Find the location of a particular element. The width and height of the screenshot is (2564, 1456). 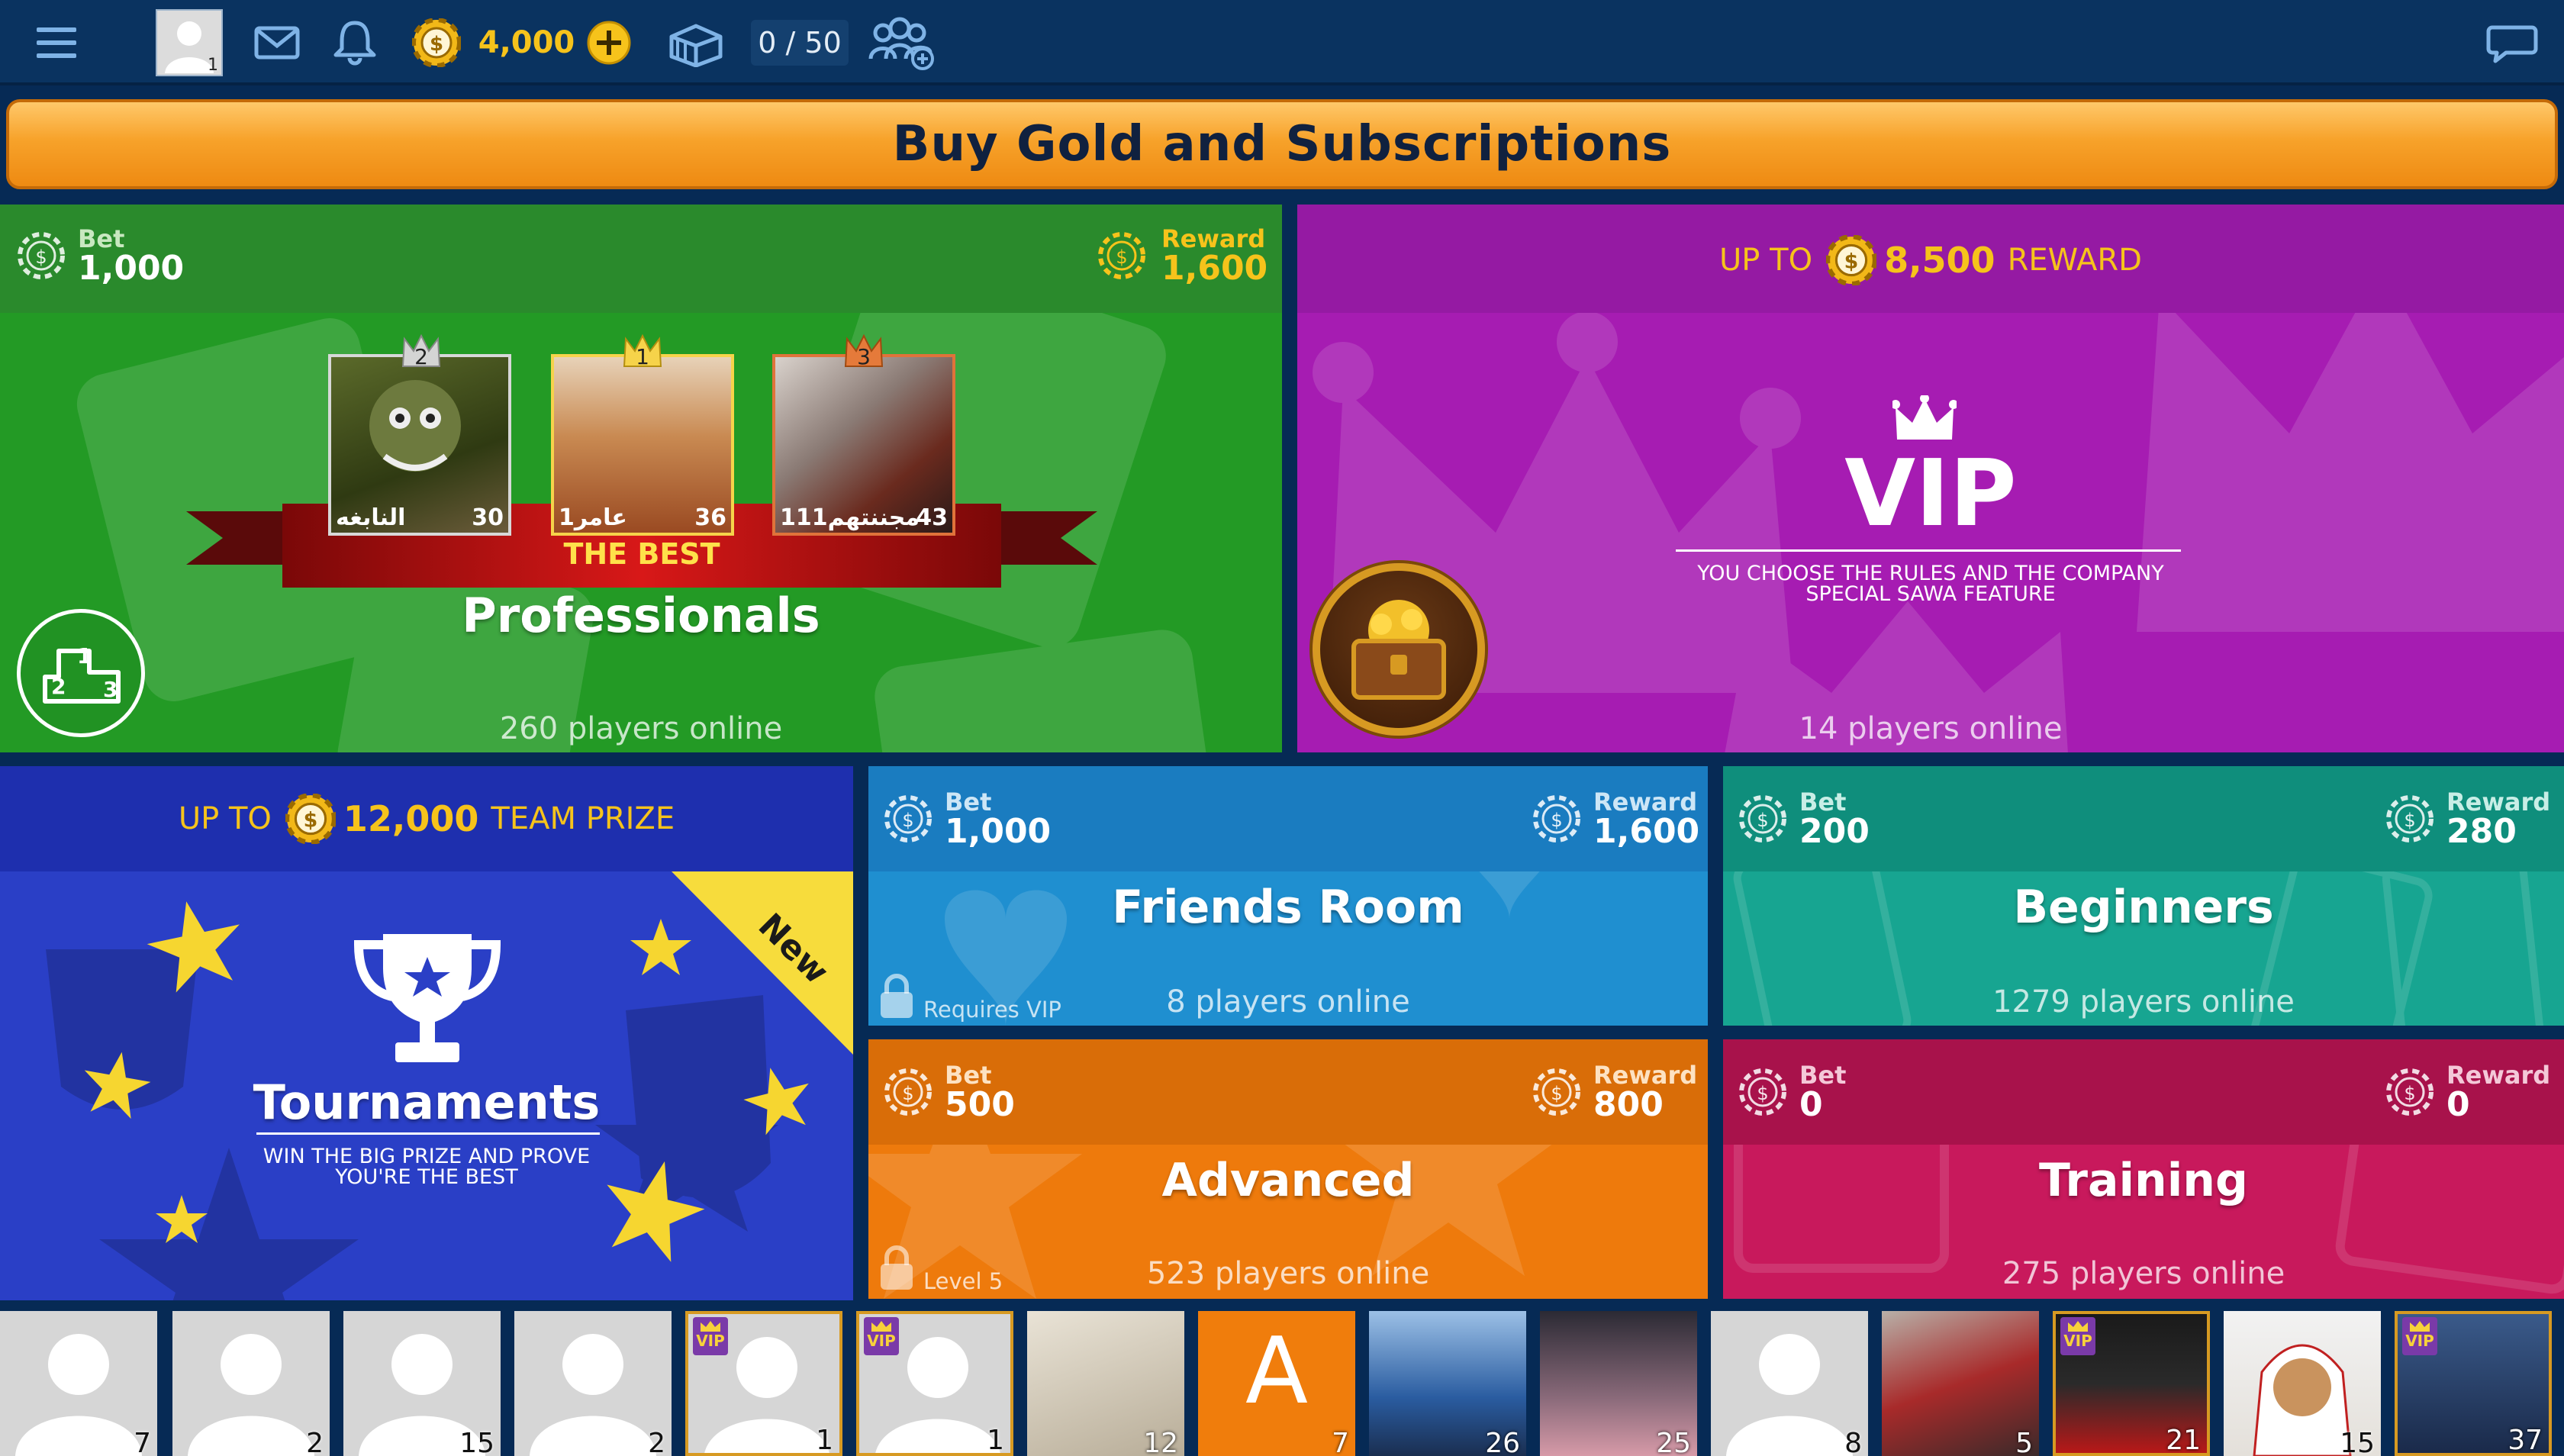

leaderboard-button: 1 2 3 is located at coordinates (81, 673).